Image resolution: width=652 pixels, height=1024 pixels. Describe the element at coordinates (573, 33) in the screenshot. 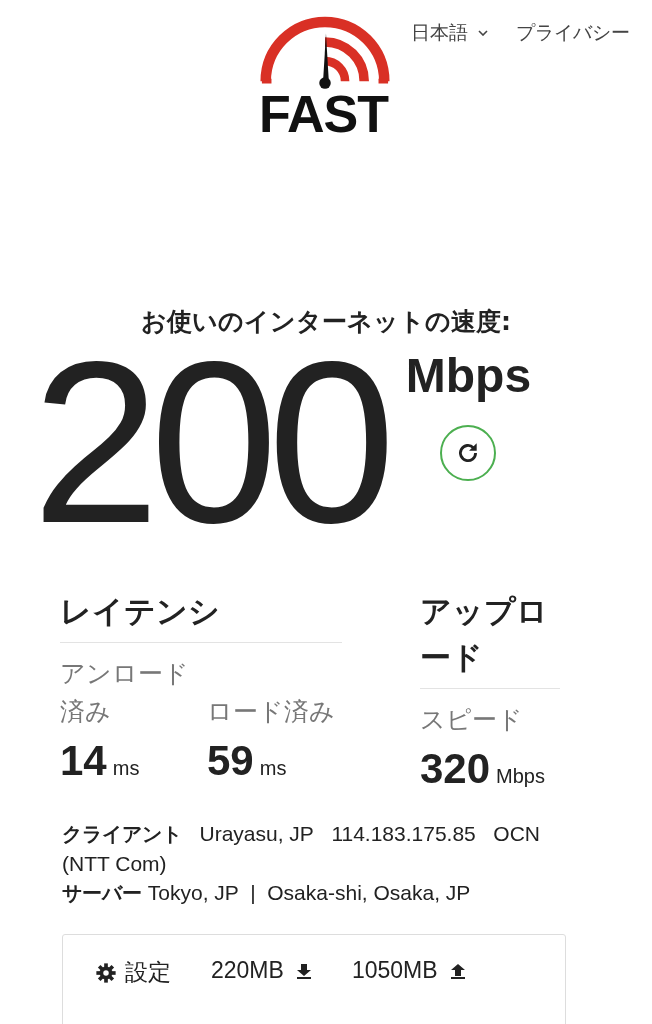

I see `privacy-link: プライバシー` at that location.